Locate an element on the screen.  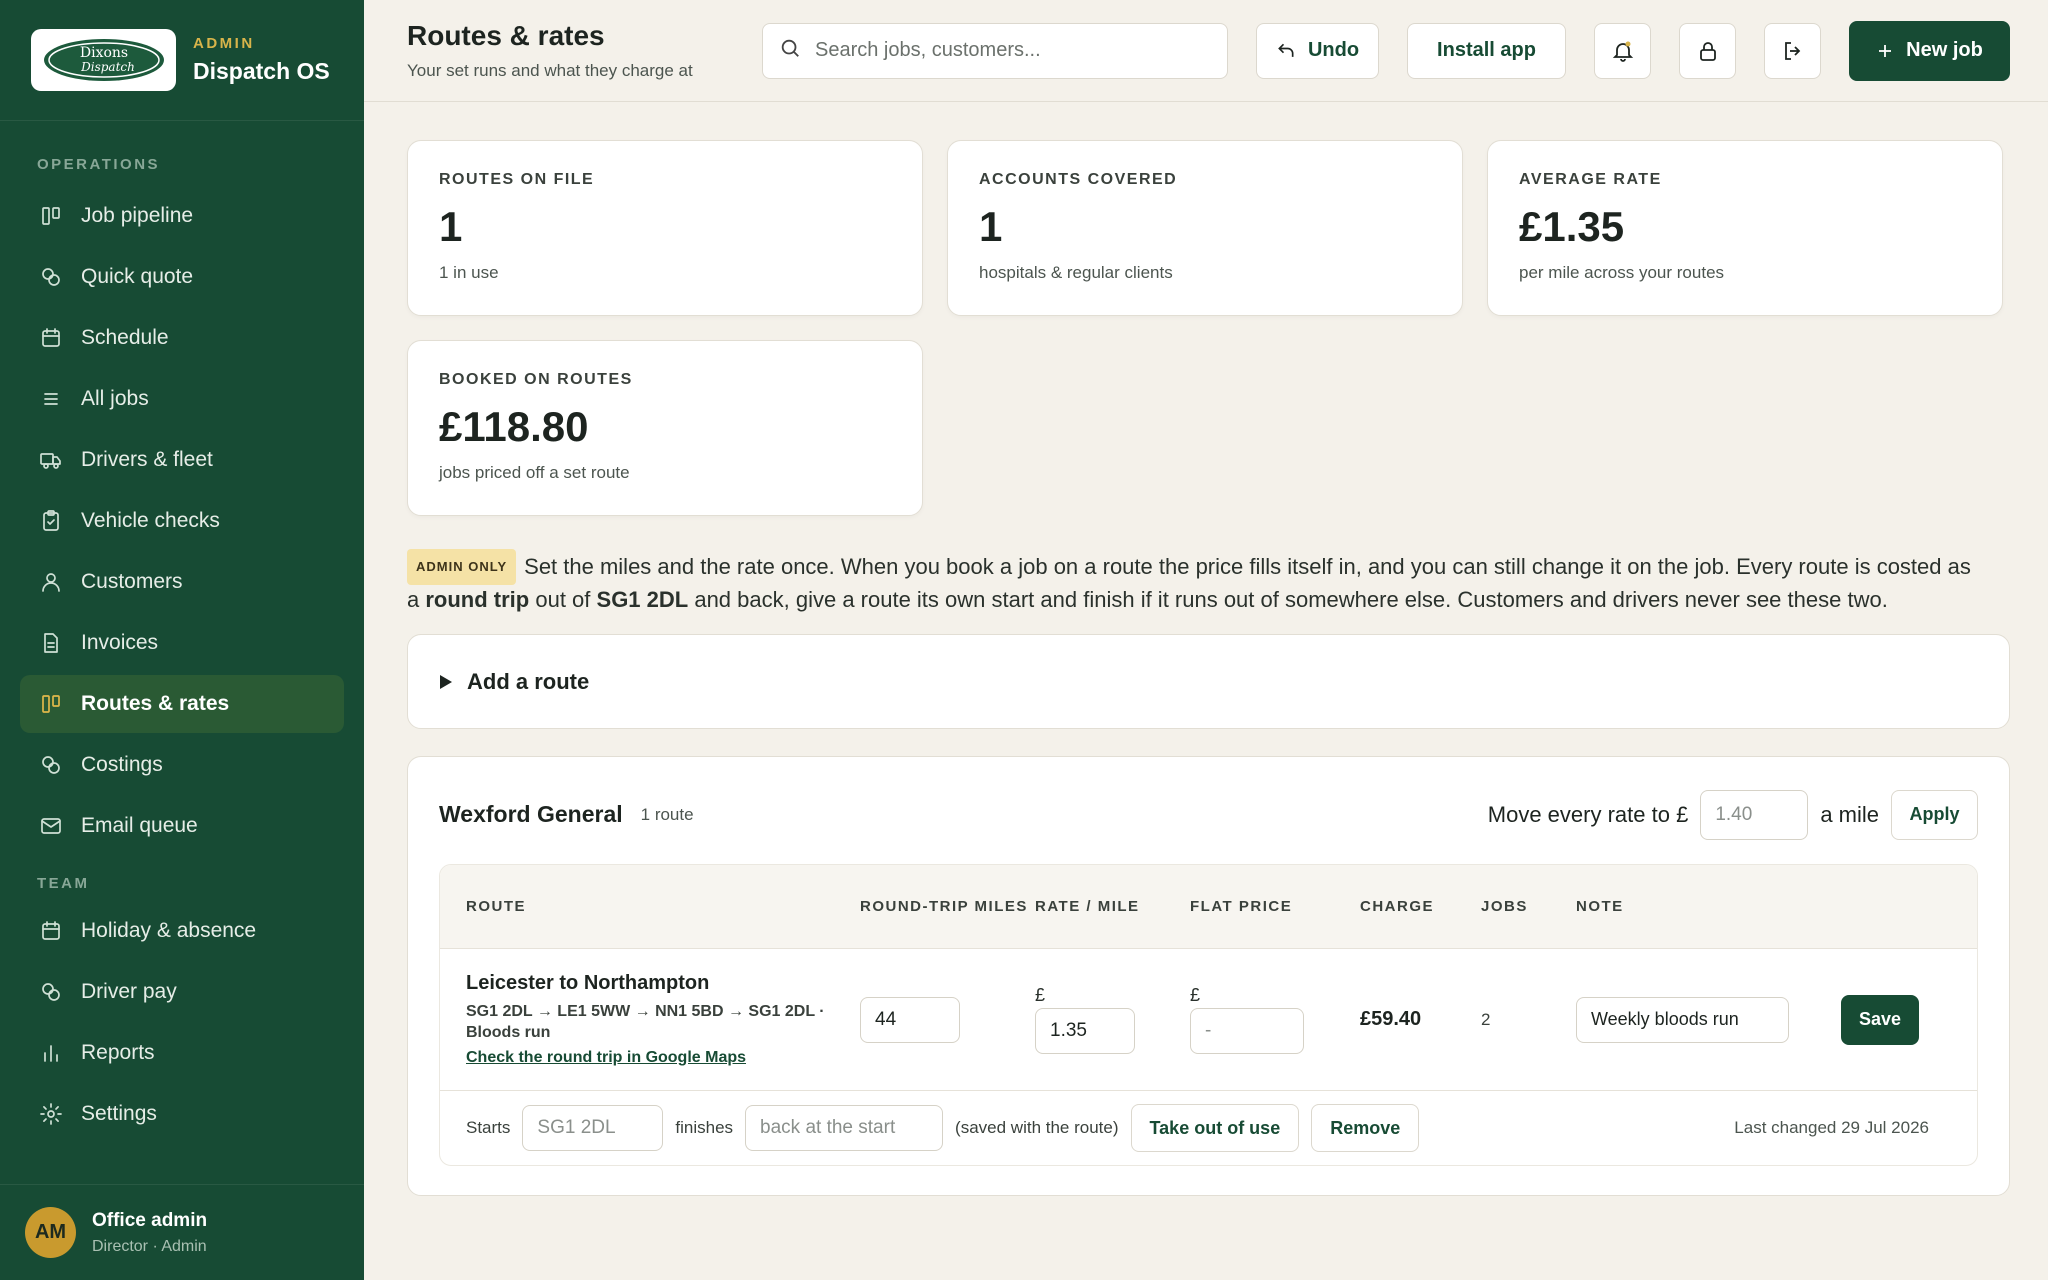
finish-postcode-input is located at coordinates (844, 1128).